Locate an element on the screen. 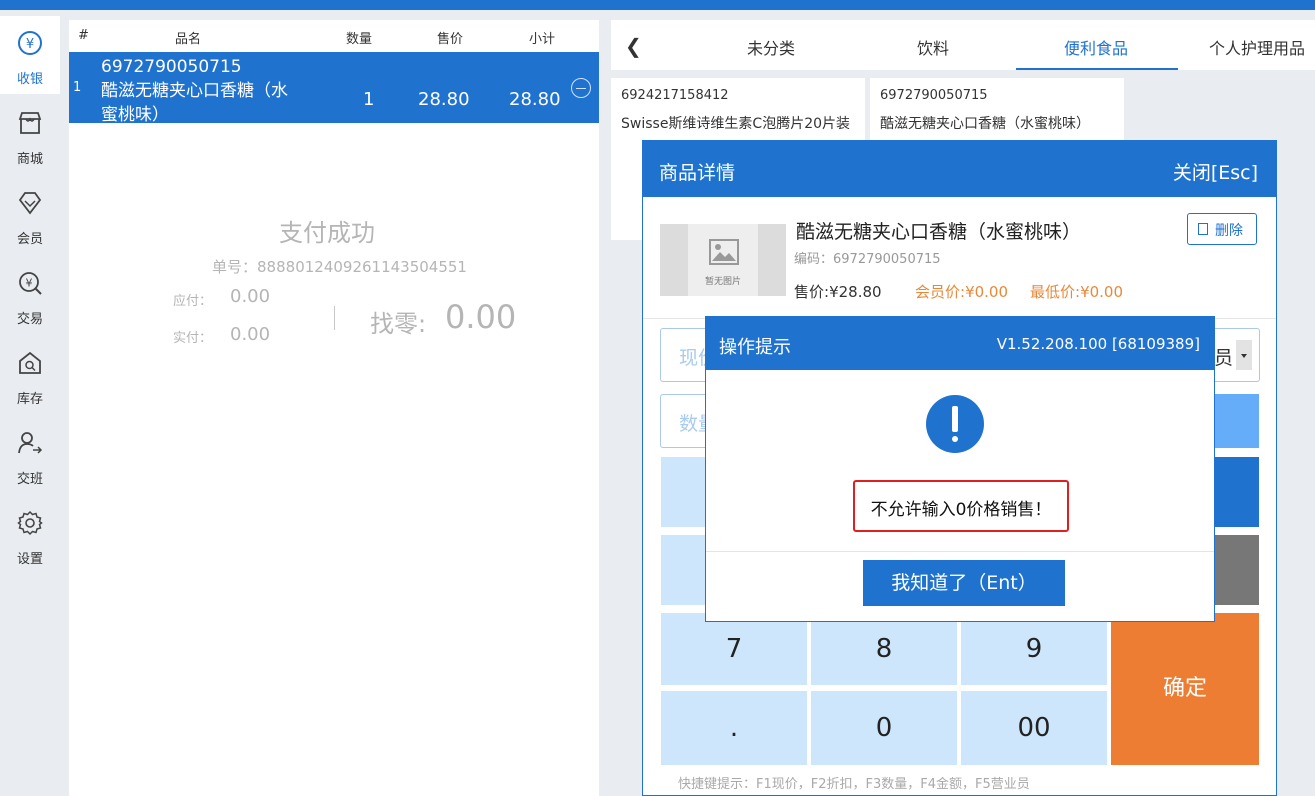 Image resolution: width=1315 pixels, height=796 pixels. product-thumbnail: 暂无图片 is located at coordinates (723, 260).